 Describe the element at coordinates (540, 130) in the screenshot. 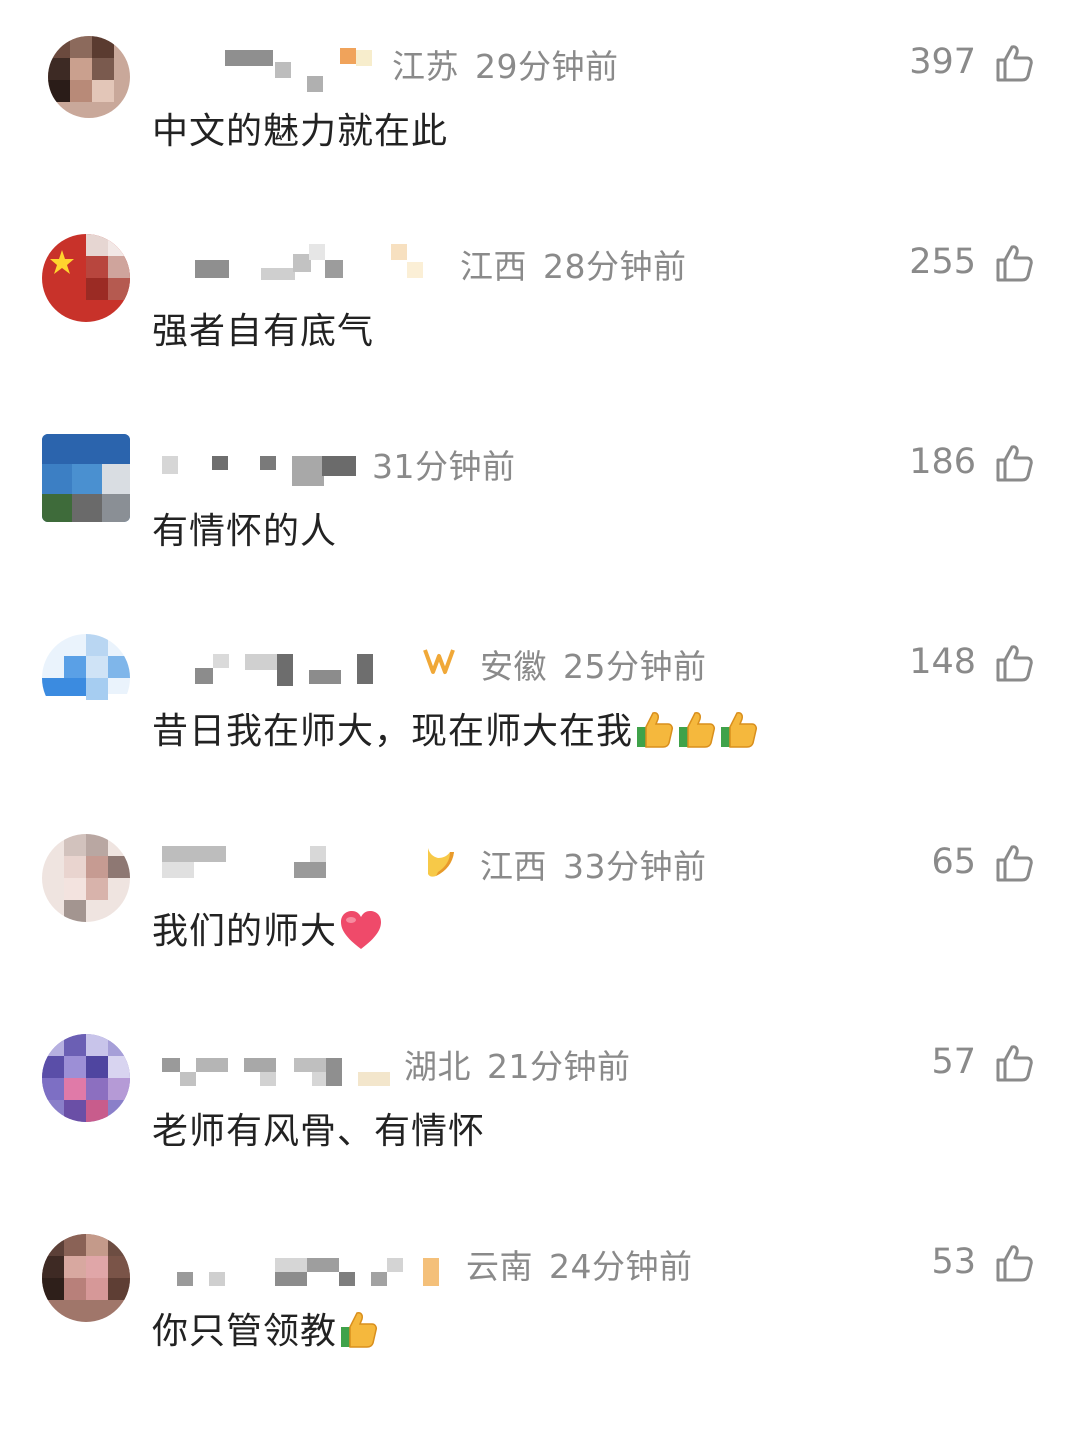

I see `comment-item: 江苏 29分钟前 中文的魅力就在此 397` at that location.